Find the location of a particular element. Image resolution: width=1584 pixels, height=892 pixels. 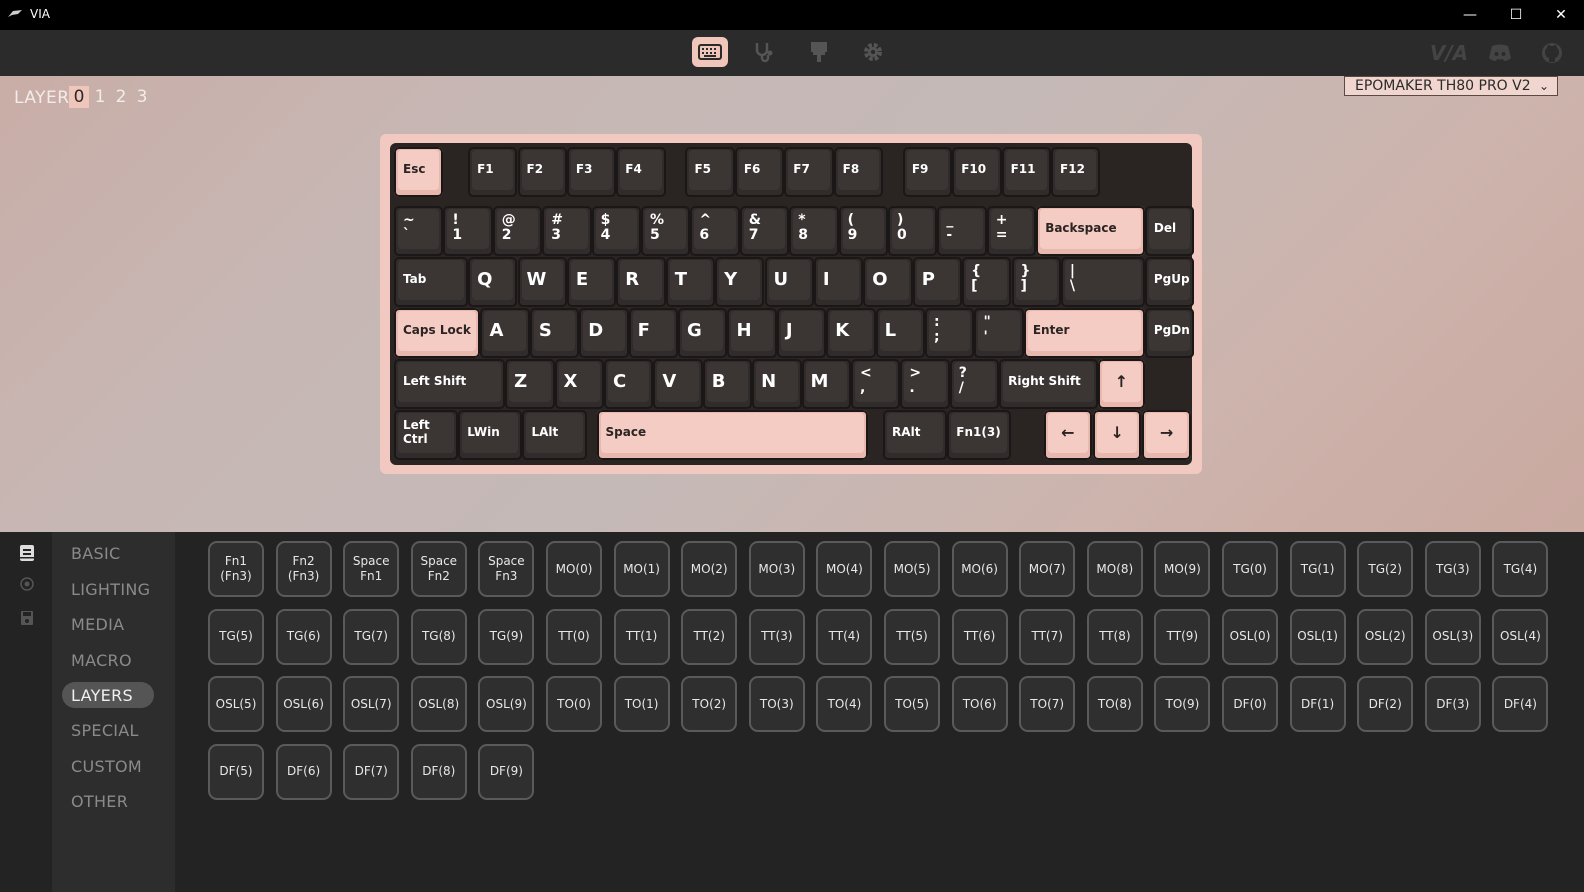

keycode-osl-8: OSL(8) is located at coordinates (438, 704).